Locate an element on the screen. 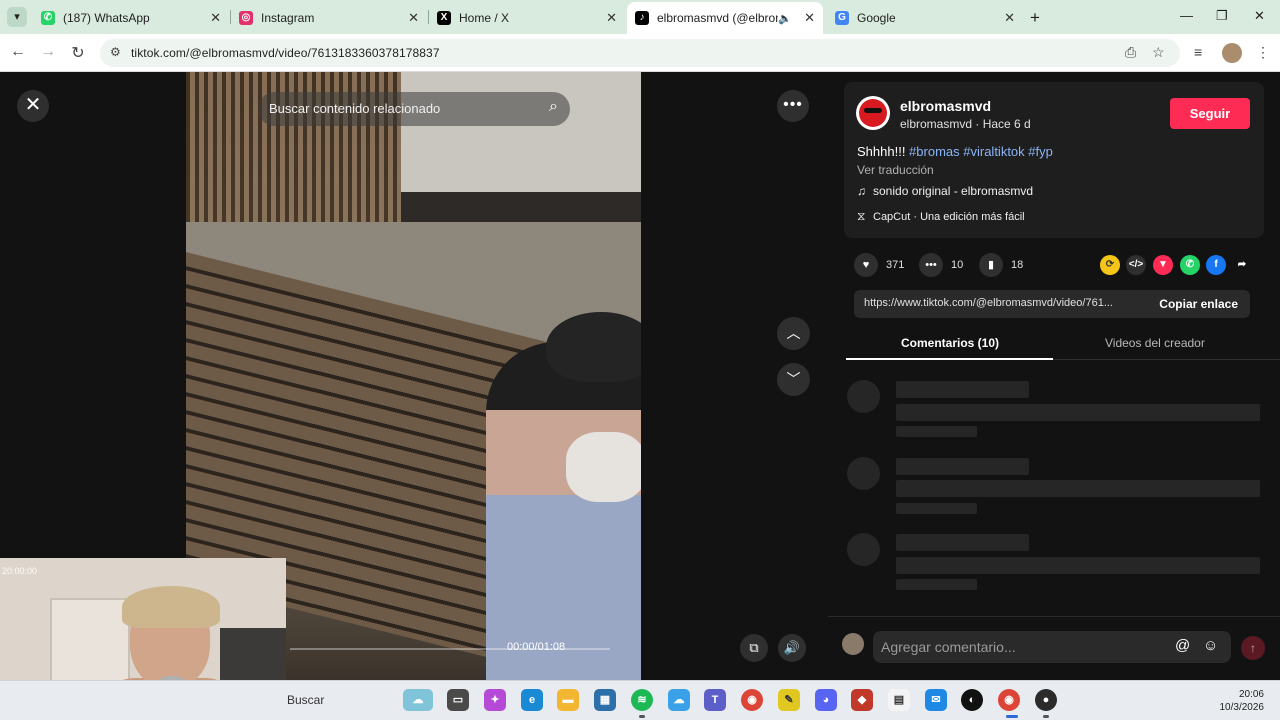 This screenshot has width=1280, height=720. post-comment-button: ↑ is located at coordinates (1253, 648).